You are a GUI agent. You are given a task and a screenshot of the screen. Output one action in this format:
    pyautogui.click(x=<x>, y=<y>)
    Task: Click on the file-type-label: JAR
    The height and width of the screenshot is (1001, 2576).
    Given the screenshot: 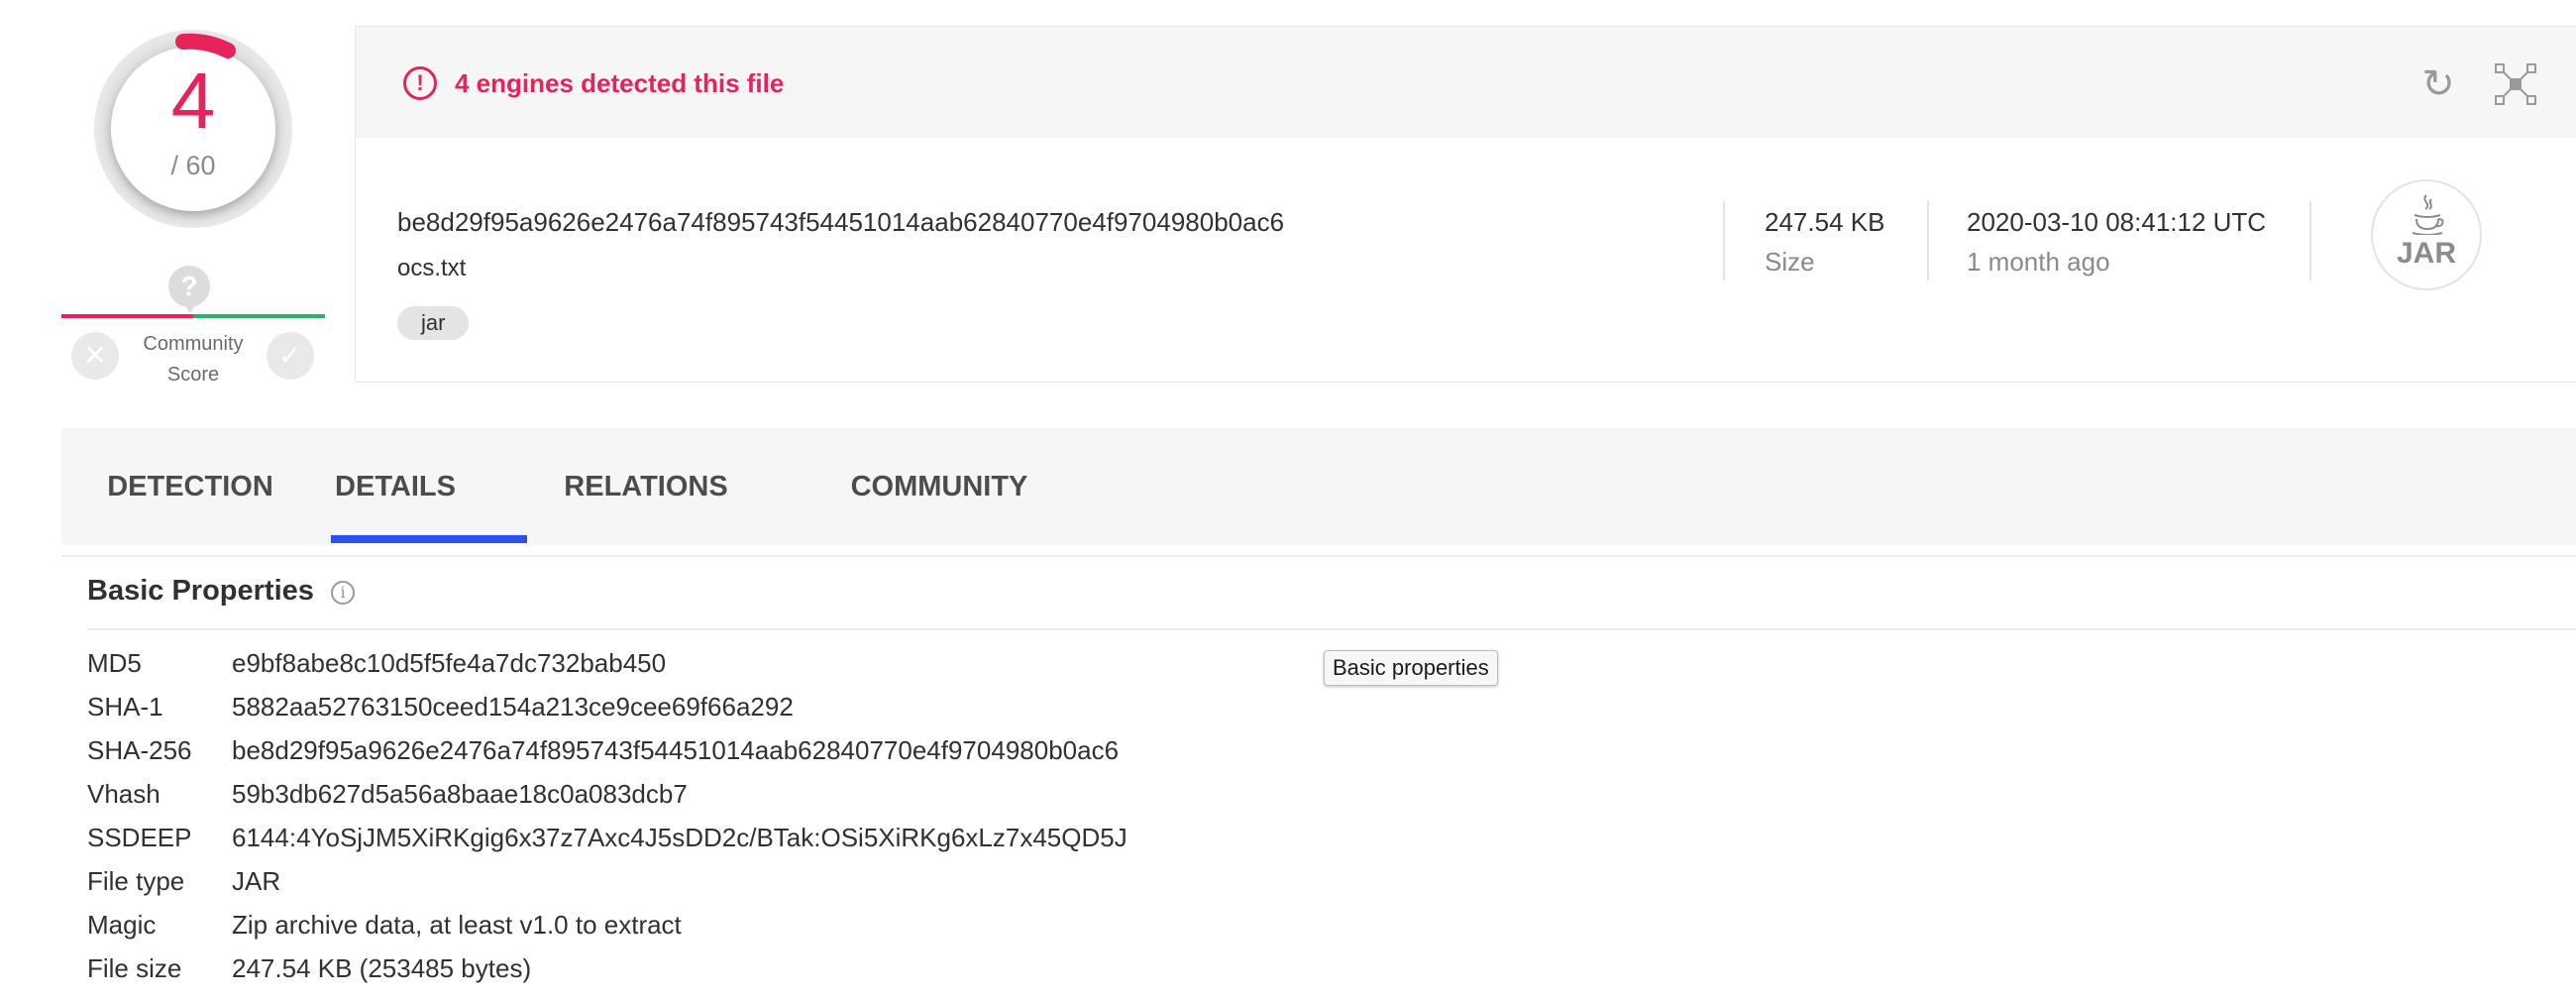 What is the action you would take?
    pyautogui.click(x=2426, y=253)
    